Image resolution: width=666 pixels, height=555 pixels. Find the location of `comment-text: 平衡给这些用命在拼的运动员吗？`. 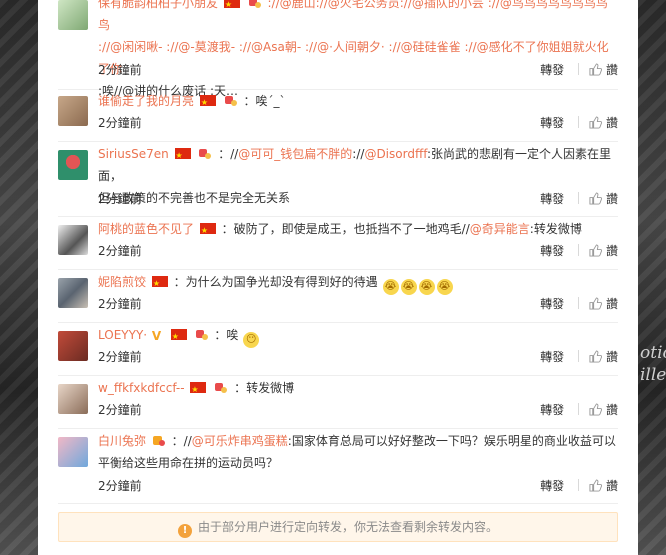

comment-text: 平衡给这些用命在拼的运动员吗？ is located at coordinates (188, 463).